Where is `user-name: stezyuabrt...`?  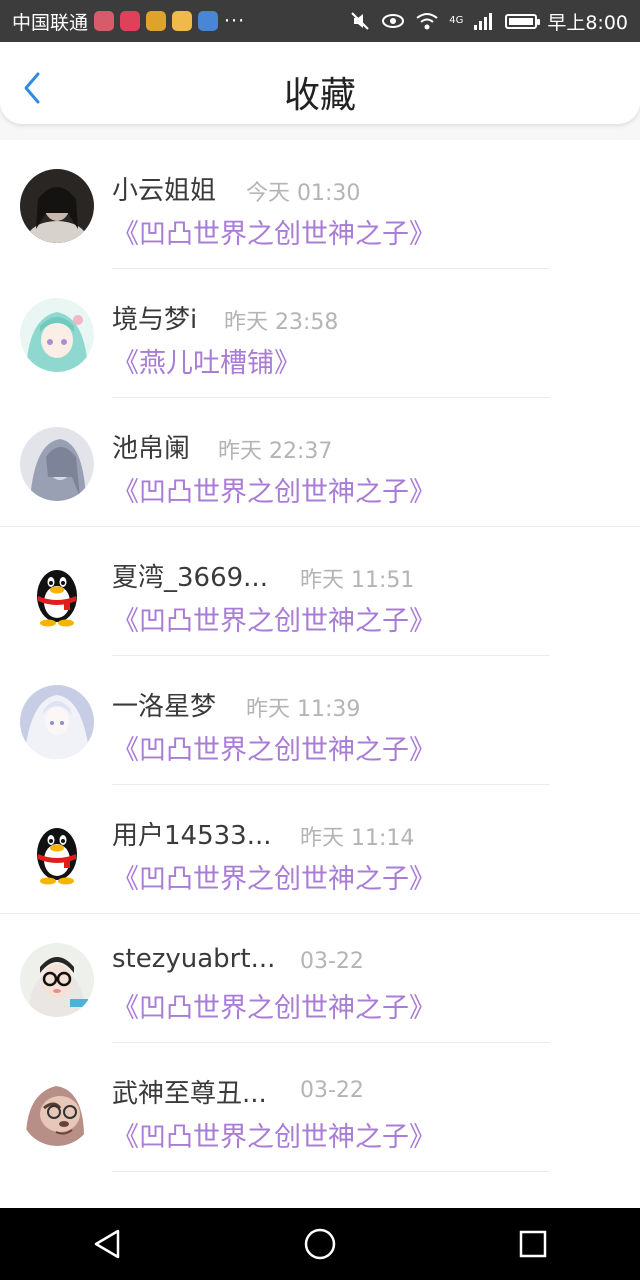 user-name: stezyuabrt... is located at coordinates (193, 959).